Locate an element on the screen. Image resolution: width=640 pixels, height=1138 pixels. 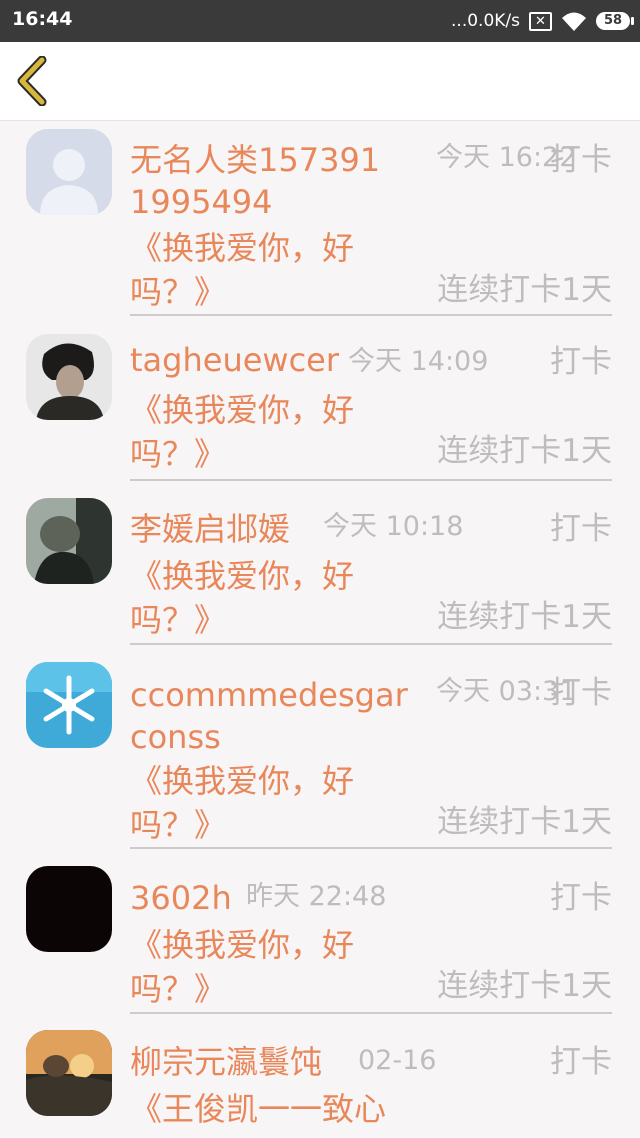
checkin-time: 02-16 is located at coordinates (397, 1060).